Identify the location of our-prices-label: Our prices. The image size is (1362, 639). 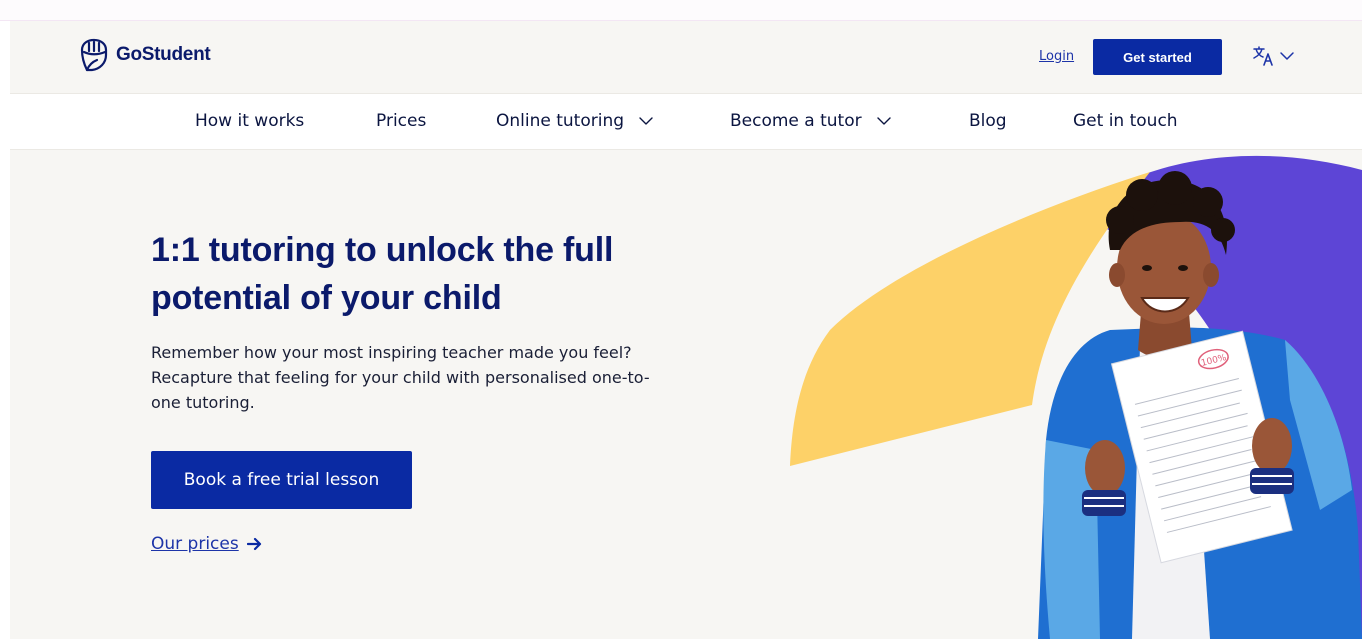
(195, 544).